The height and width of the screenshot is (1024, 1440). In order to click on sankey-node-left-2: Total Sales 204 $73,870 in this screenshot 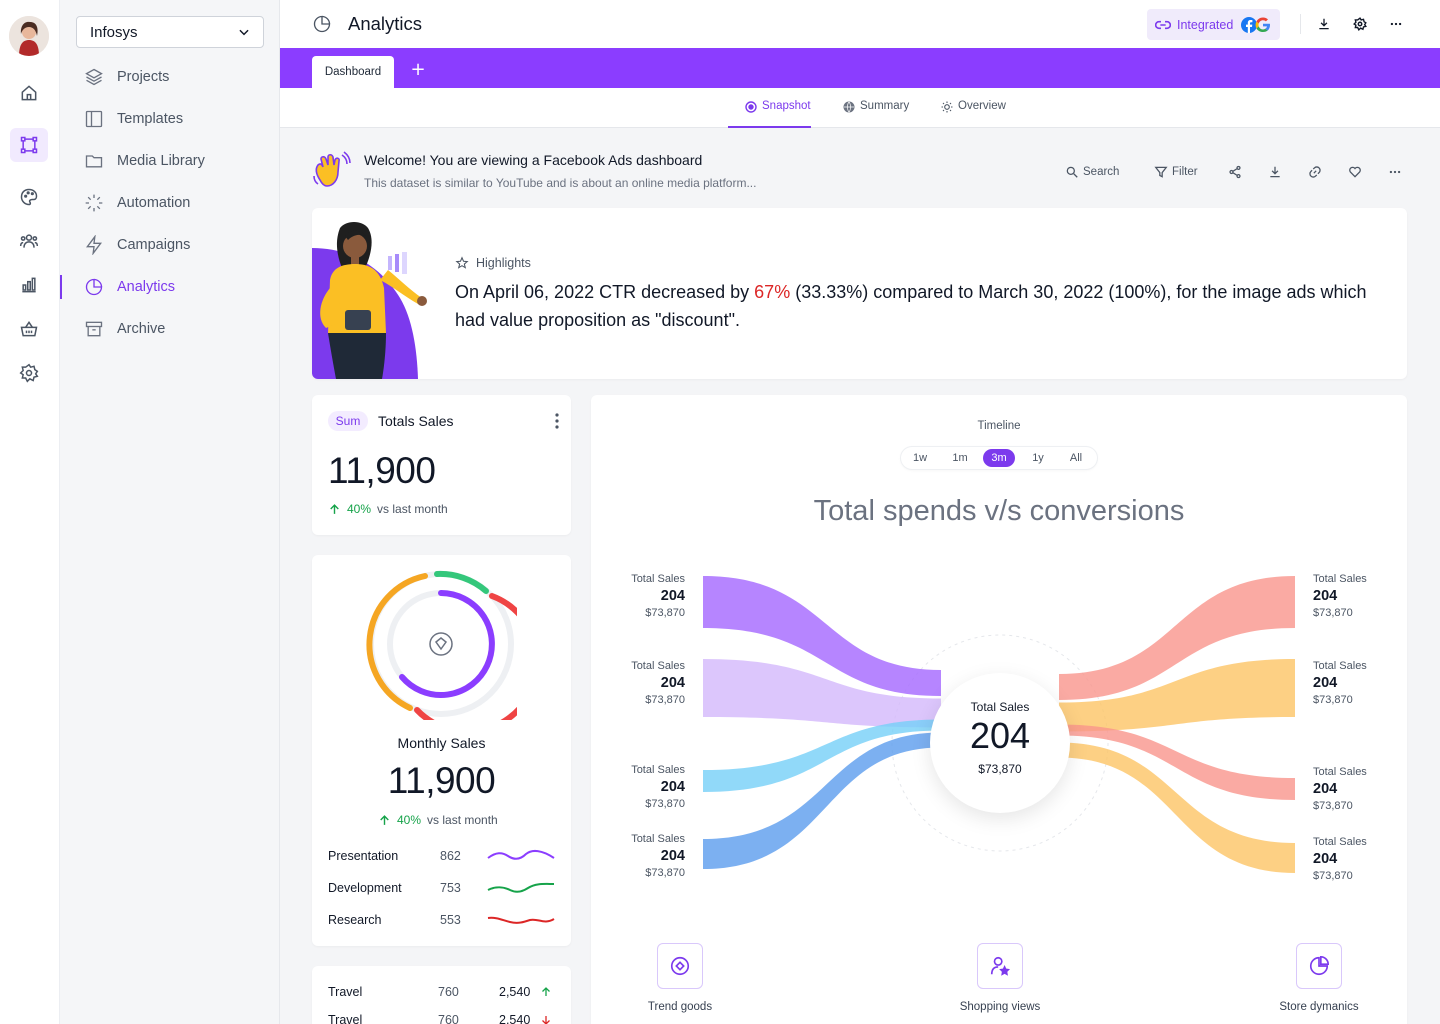, I will do `click(635, 683)`.